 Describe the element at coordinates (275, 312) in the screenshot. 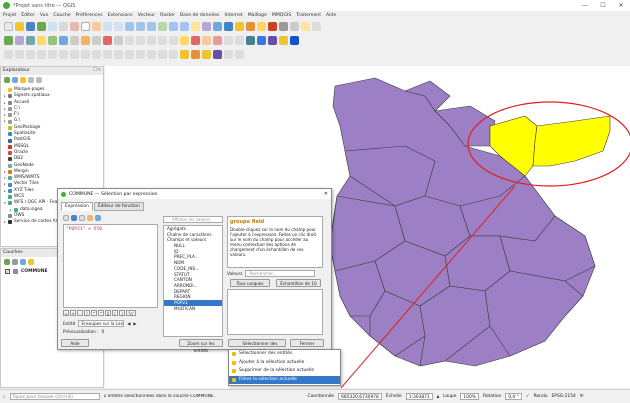

I see `values-list` at that location.